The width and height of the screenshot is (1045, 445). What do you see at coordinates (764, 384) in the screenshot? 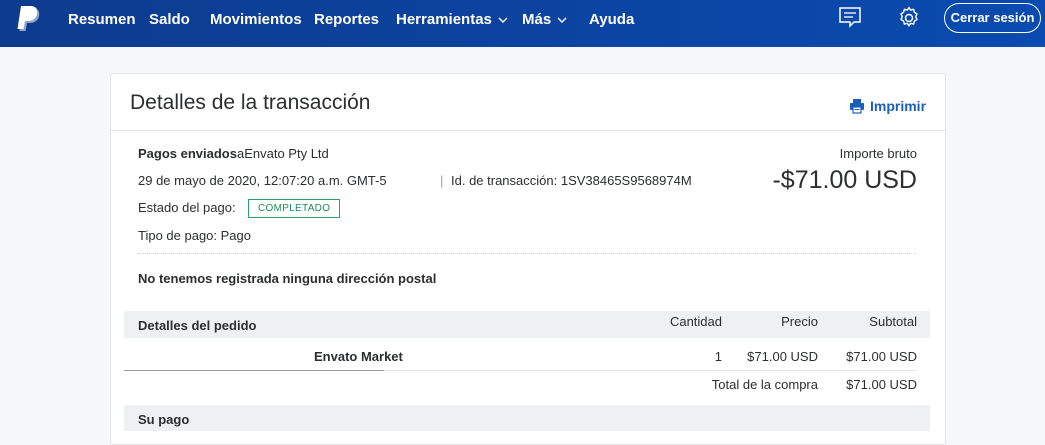
I see `total-label: Total de la compra` at bounding box center [764, 384].